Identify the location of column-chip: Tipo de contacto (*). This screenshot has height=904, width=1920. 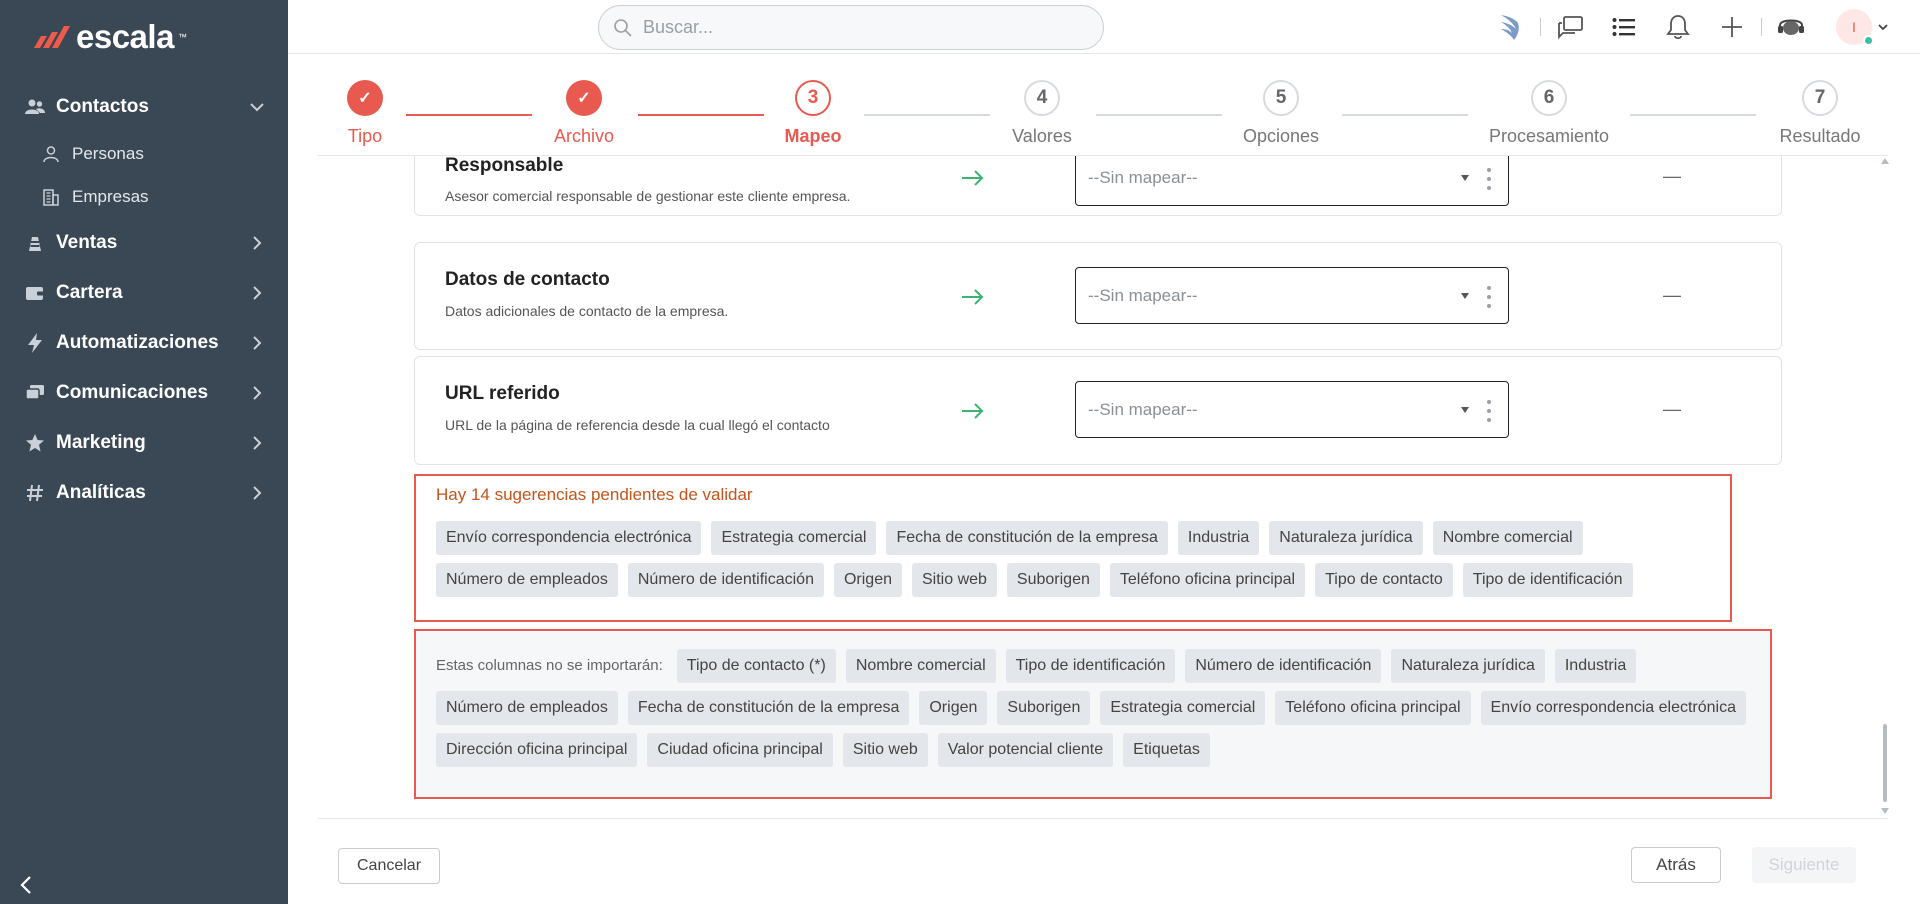
(756, 666).